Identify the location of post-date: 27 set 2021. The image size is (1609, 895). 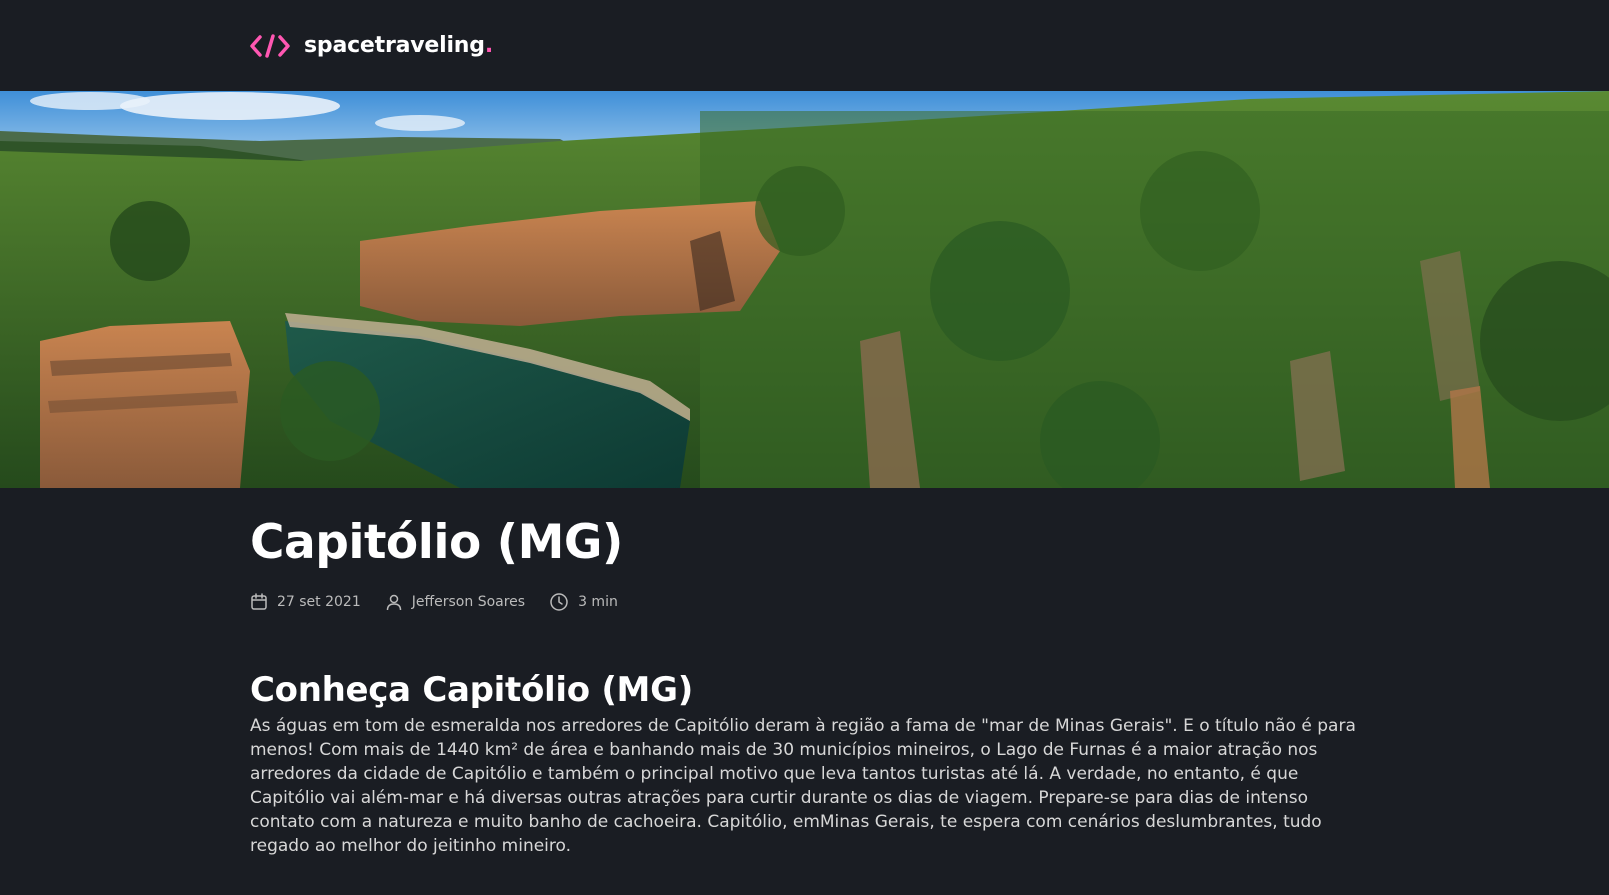
(305, 602).